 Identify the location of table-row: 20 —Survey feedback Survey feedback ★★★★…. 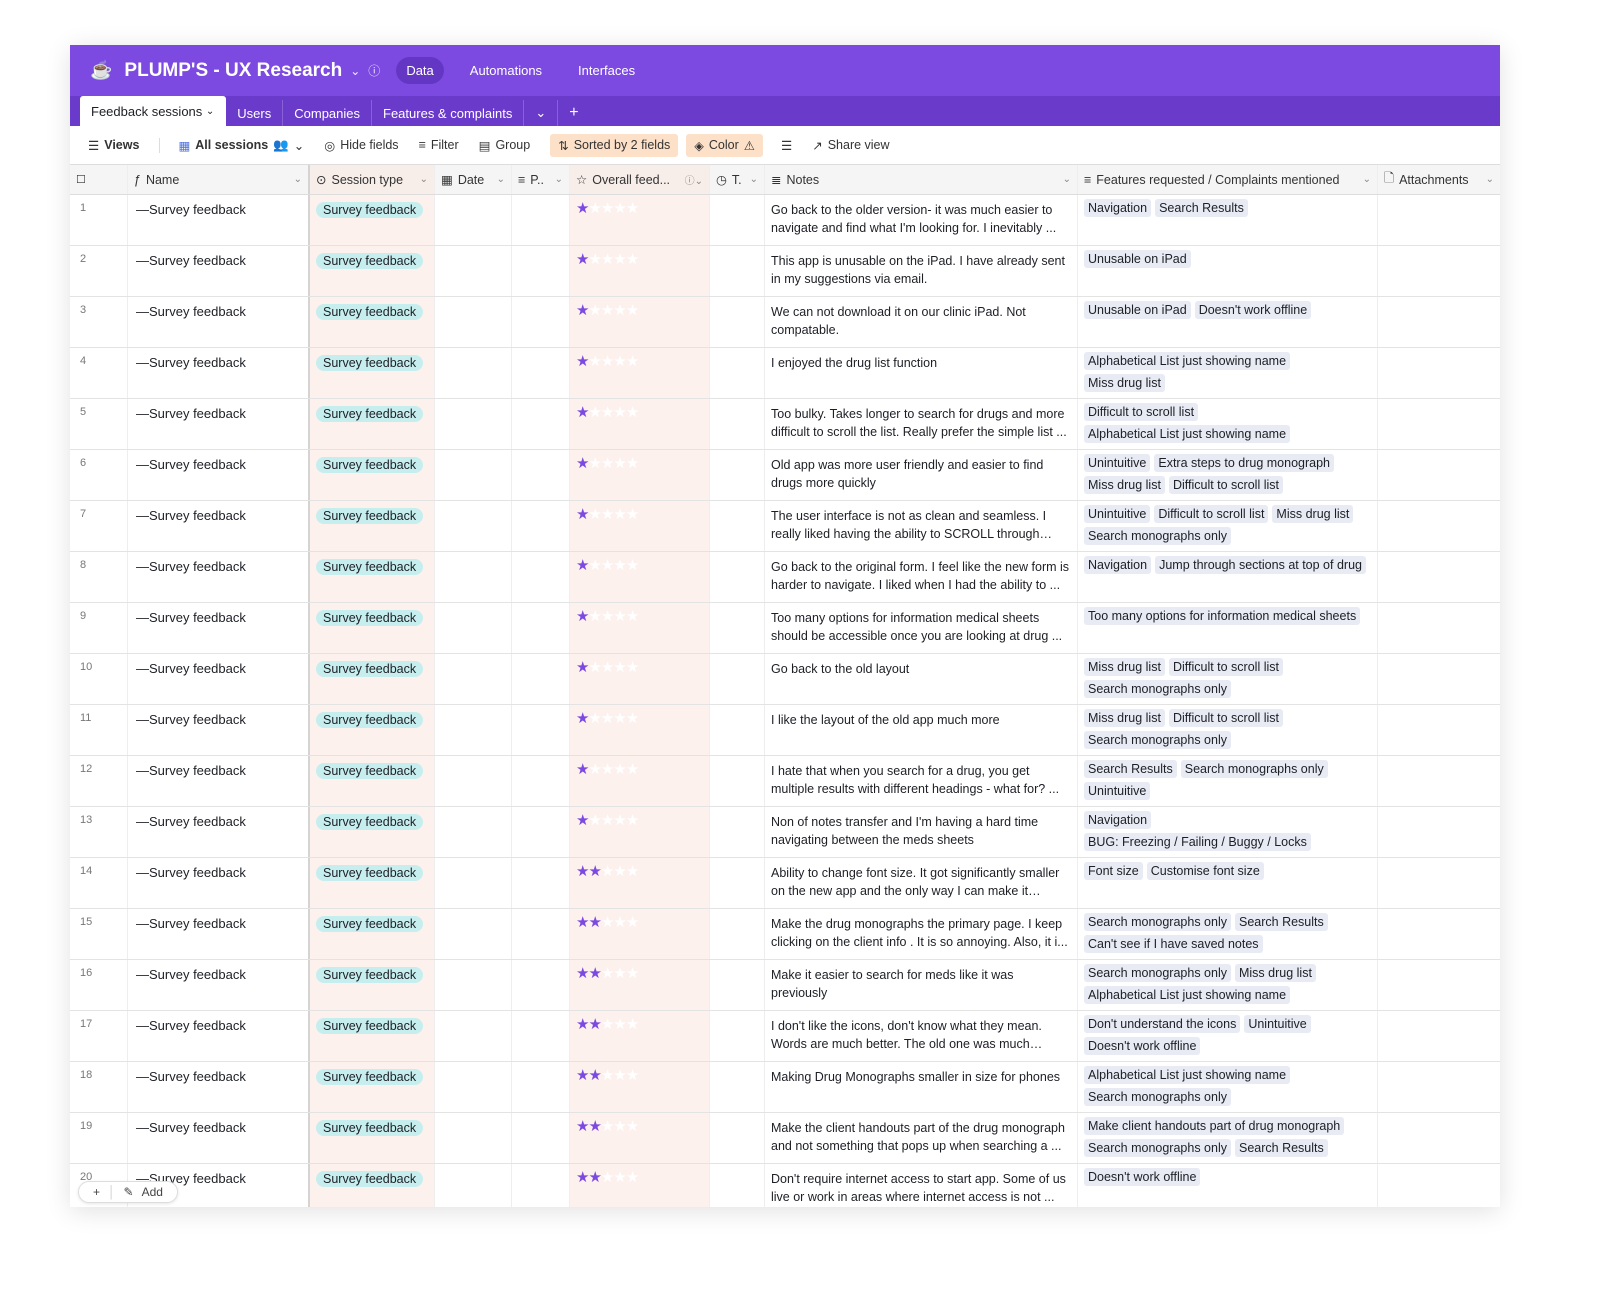
(785, 1185).